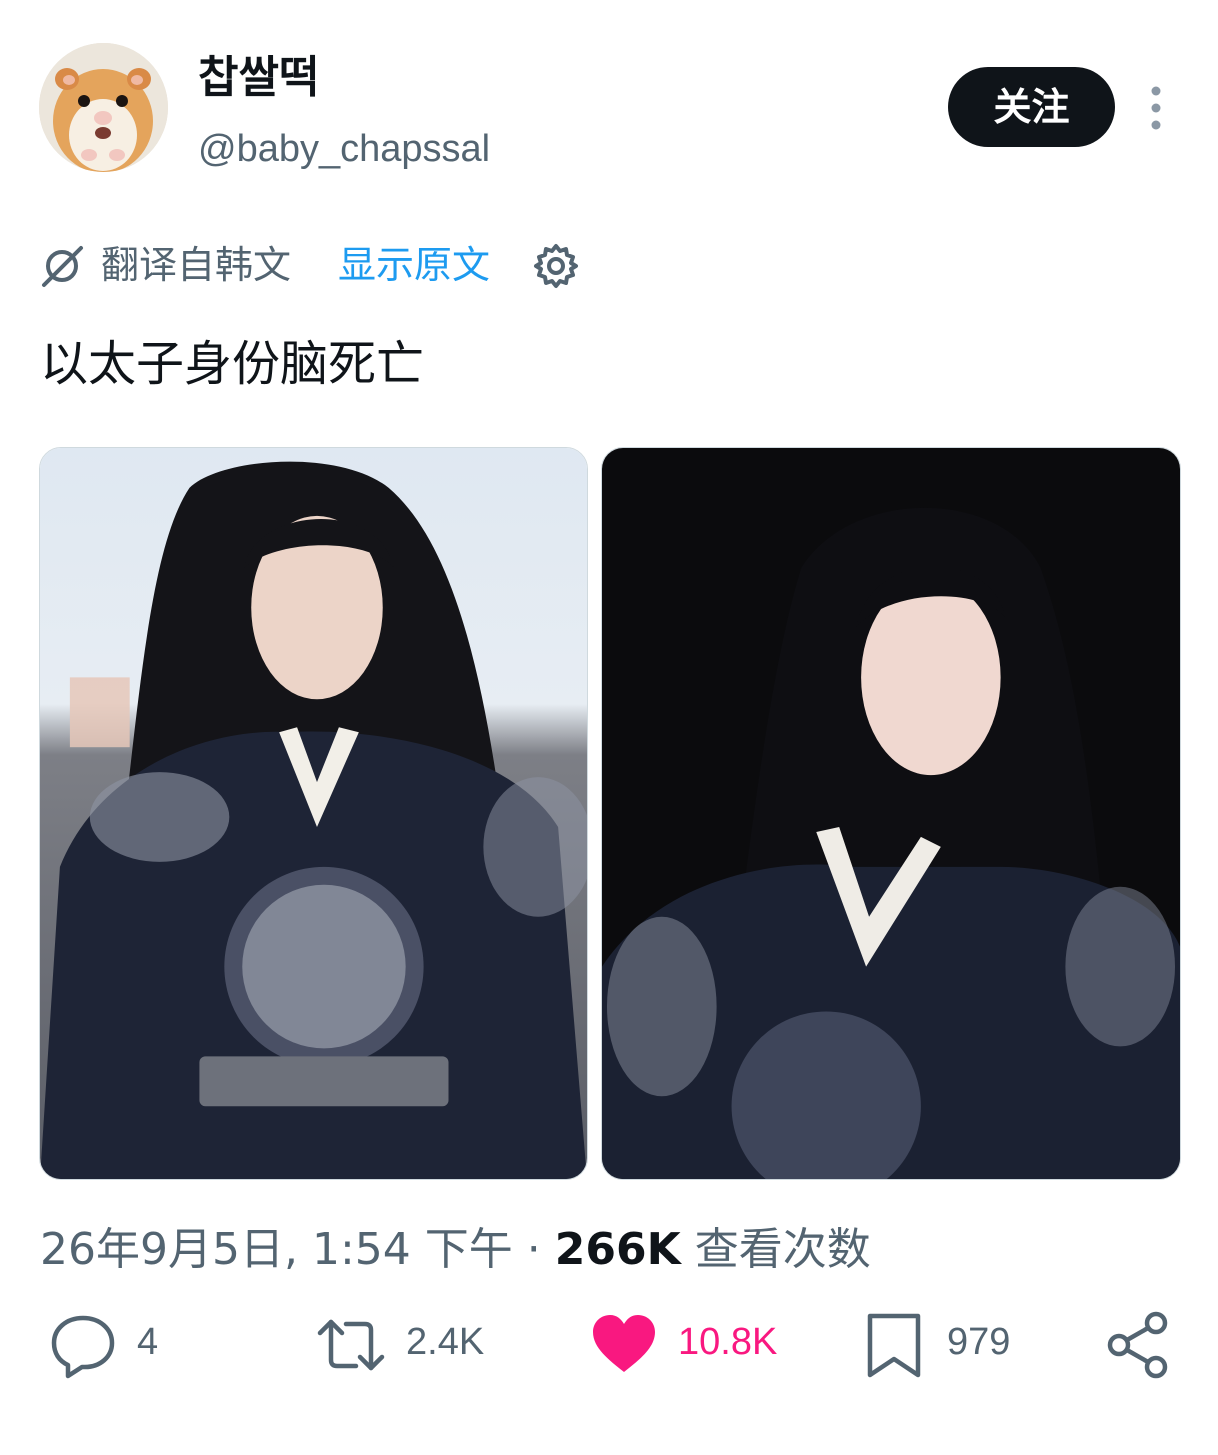 This screenshot has width=1218, height=1455. I want to click on post-timestamp: 26年9月5日, 1:54 下午, so click(276, 1249).